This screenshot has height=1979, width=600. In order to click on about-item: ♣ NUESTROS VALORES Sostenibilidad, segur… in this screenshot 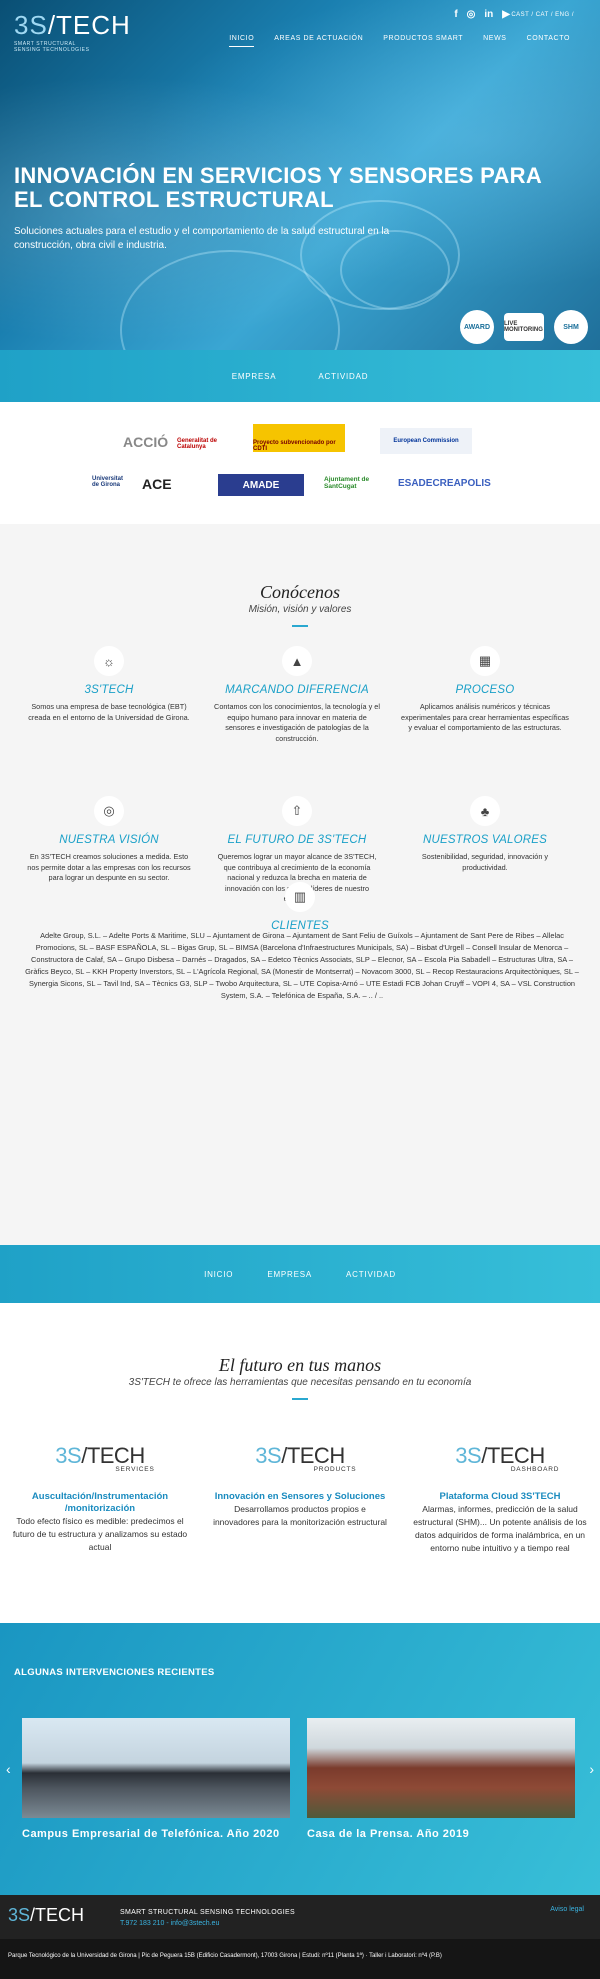, I will do `click(485, 834)`.